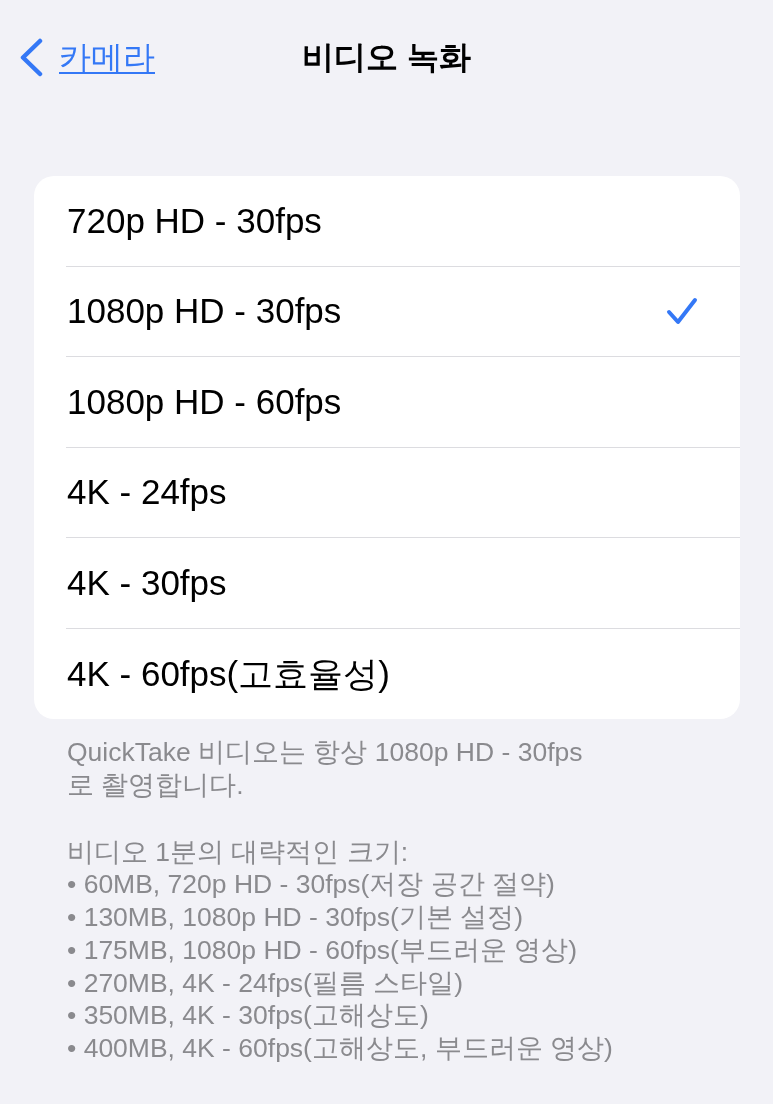  Describe the element at coordinates (228, 673) in the screenshot. I see `option-label: 4K - 60fps(고효율성)` at that location.